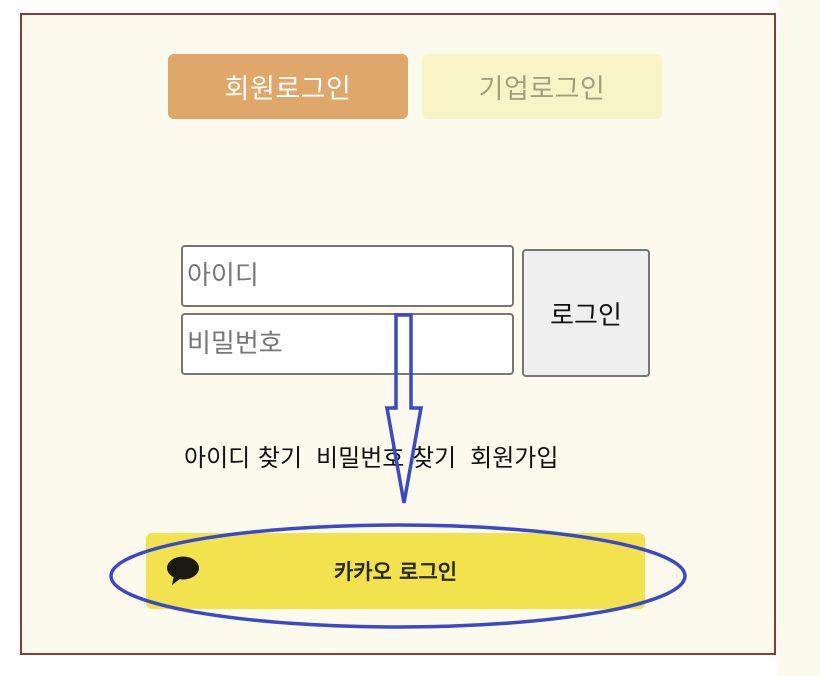 The image size is (820, 676). I want to click on kakao-login-button: 카카오 로그인, so click(395, 571).